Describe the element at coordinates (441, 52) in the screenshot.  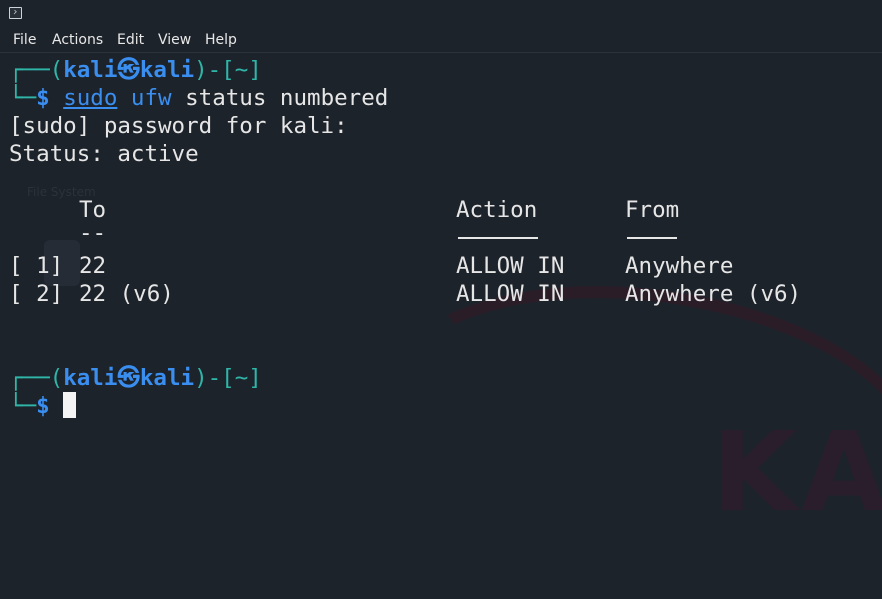
I see `menu-divider` at that location.